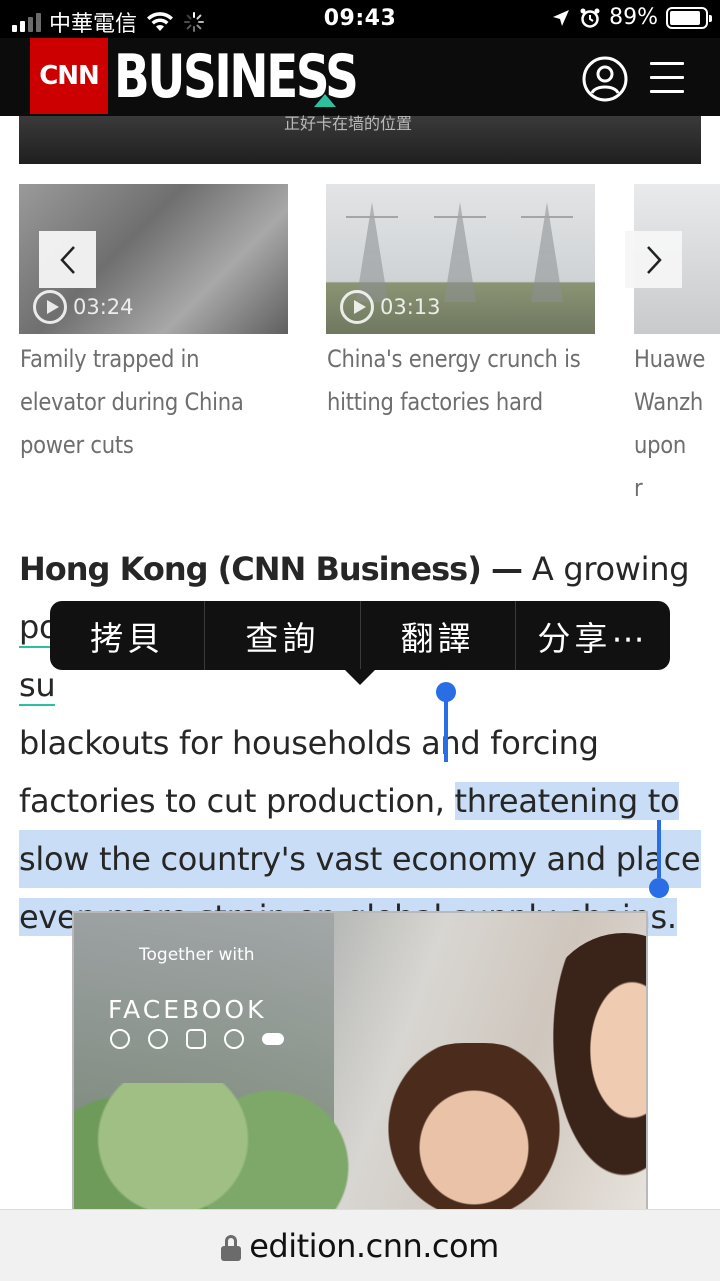 The height and width of the screenshot is (1281, 720). Describe the element at coordinates (667, 78) in the screenshot. I see `hamburger-menu-icon` at that location.